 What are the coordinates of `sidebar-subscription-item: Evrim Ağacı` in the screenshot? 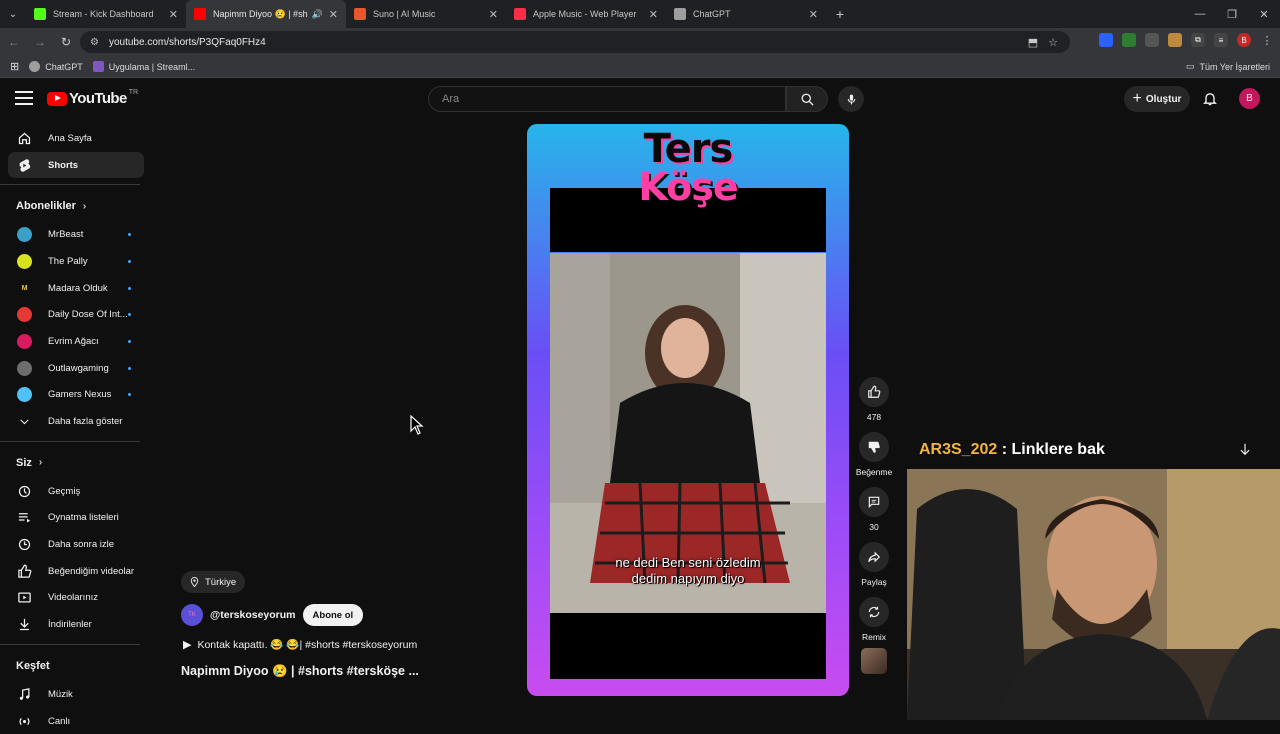 It's located at (76, 341).